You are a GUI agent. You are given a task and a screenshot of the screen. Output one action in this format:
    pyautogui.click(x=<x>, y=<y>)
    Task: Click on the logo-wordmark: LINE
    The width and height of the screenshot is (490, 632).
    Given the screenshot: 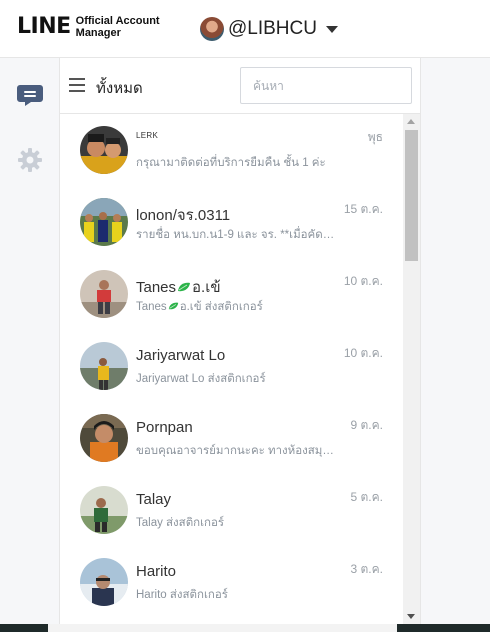 What is the action you would take?
    pyautogui.click(x=44, y=26)
    